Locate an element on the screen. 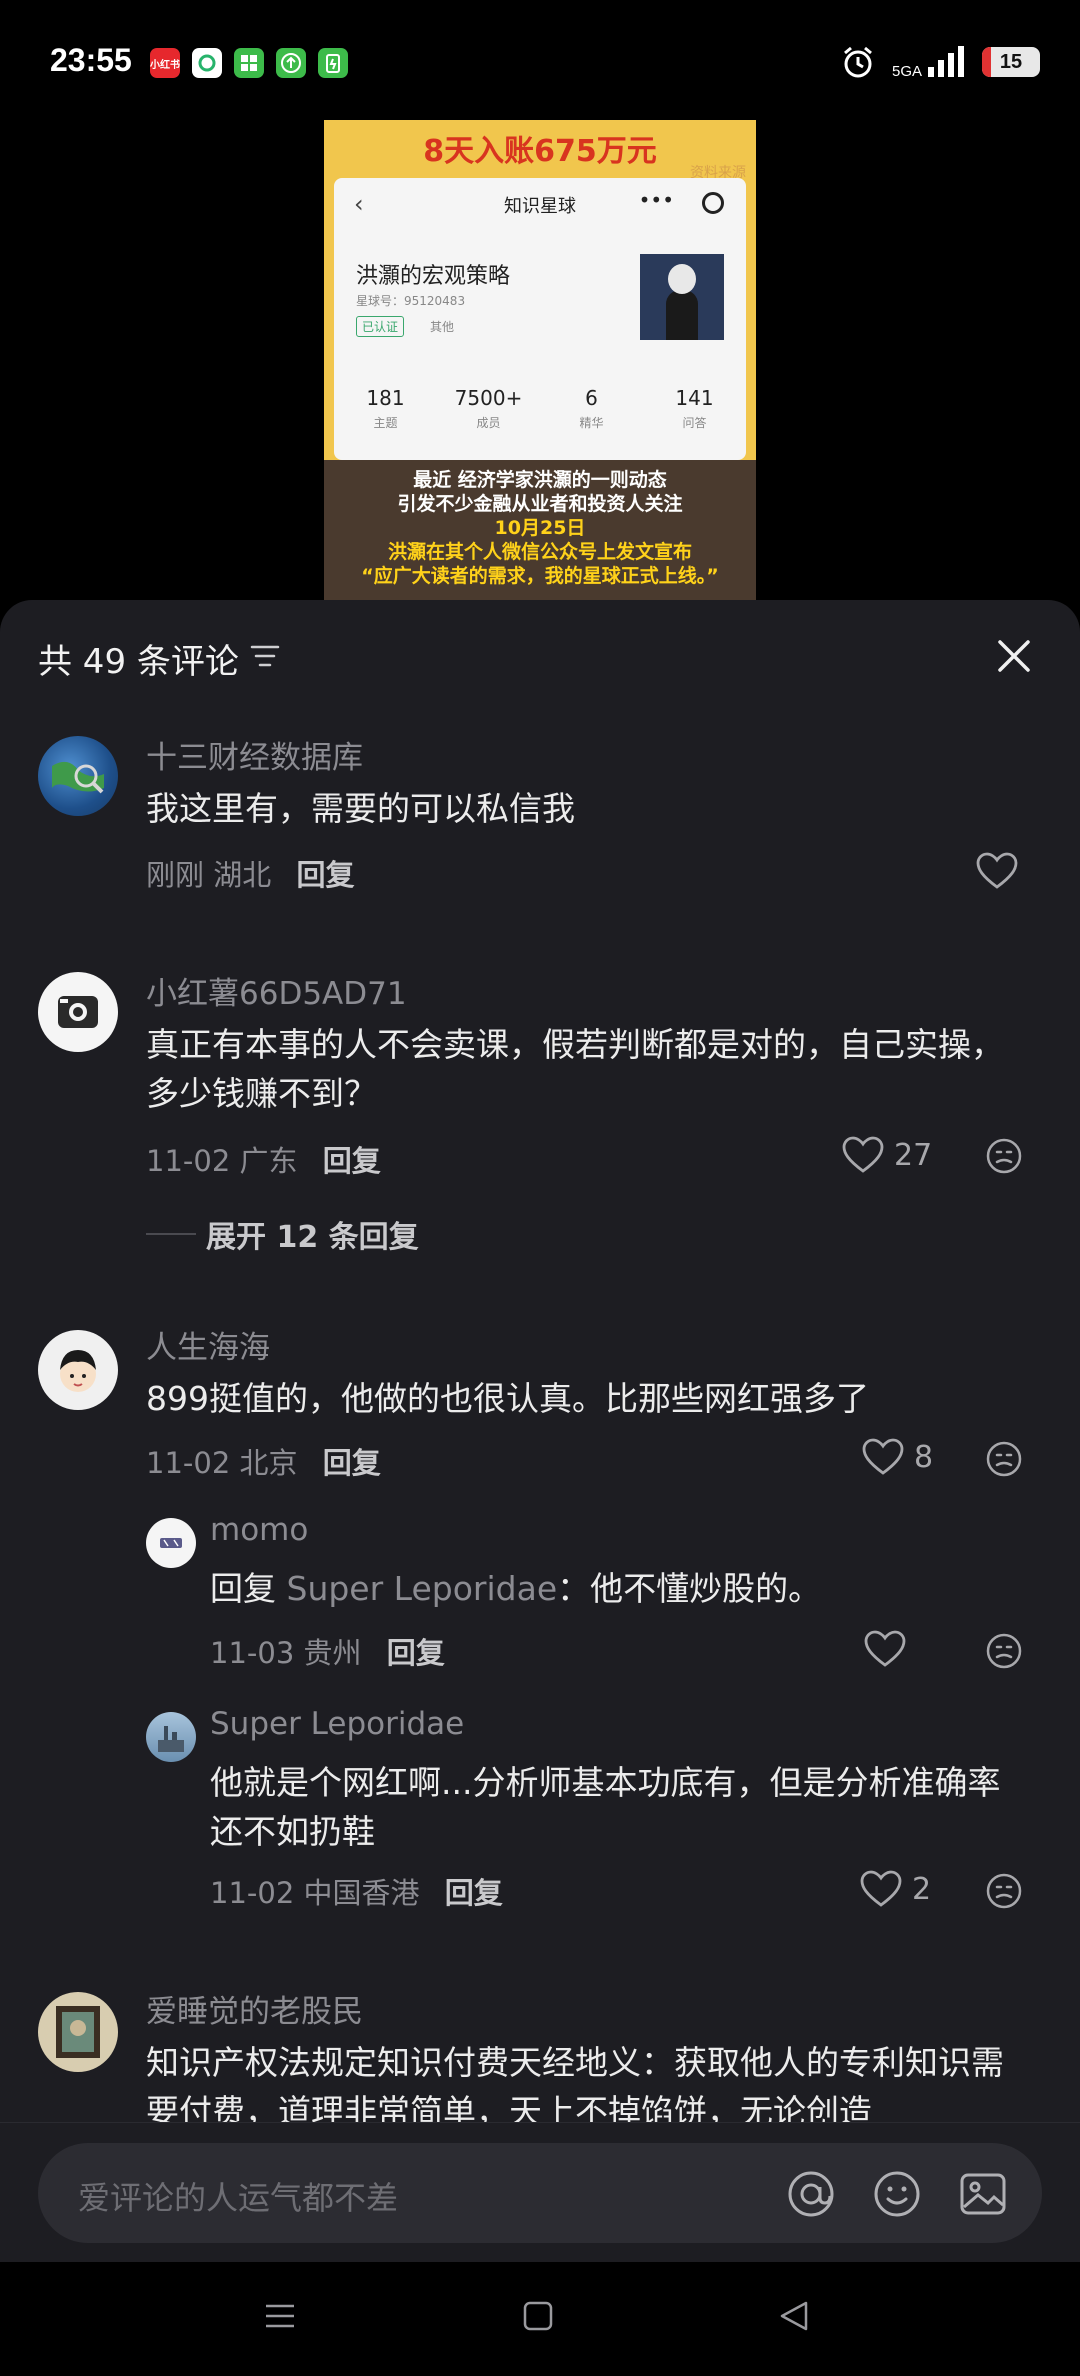  comment-text: 我这里有，需要的可以私信我 is located at coordinates (360, 808).